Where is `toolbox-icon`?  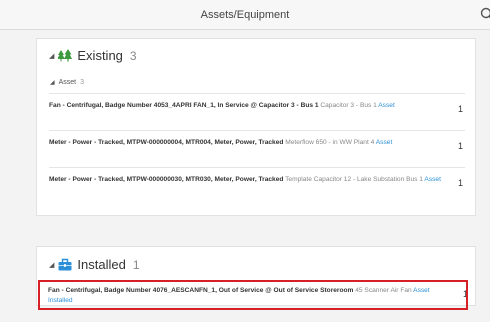
toolbox-icon is located at coordinates (65, 264).